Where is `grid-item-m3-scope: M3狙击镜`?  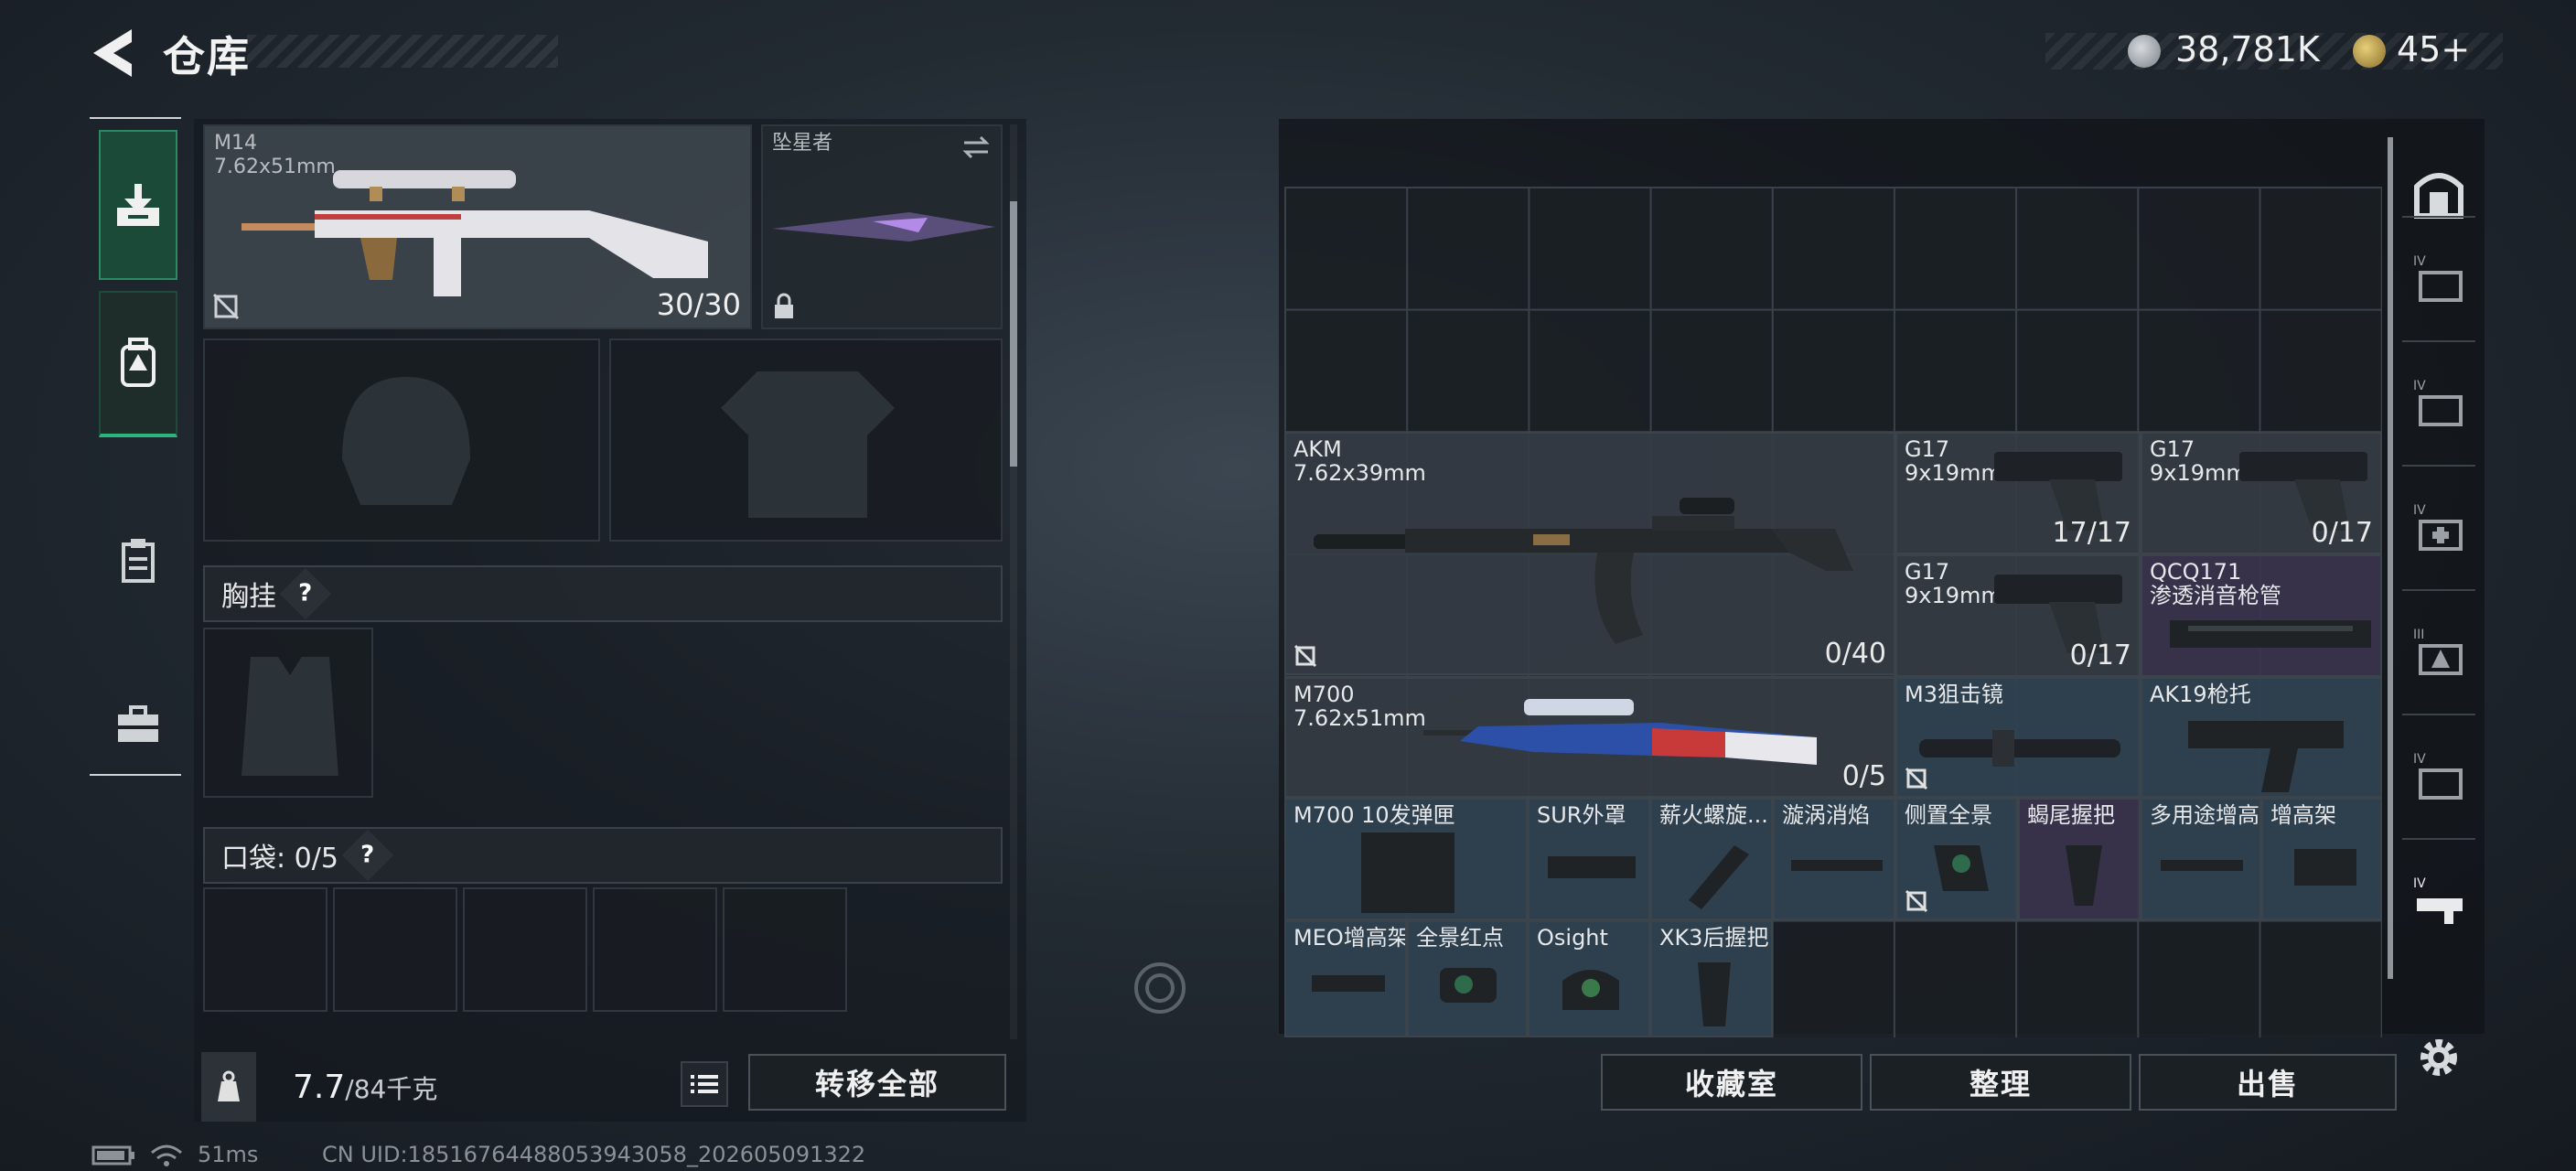
grid-item-m3-scope: M3狙击镜 is located at coordinates (2018, 737).